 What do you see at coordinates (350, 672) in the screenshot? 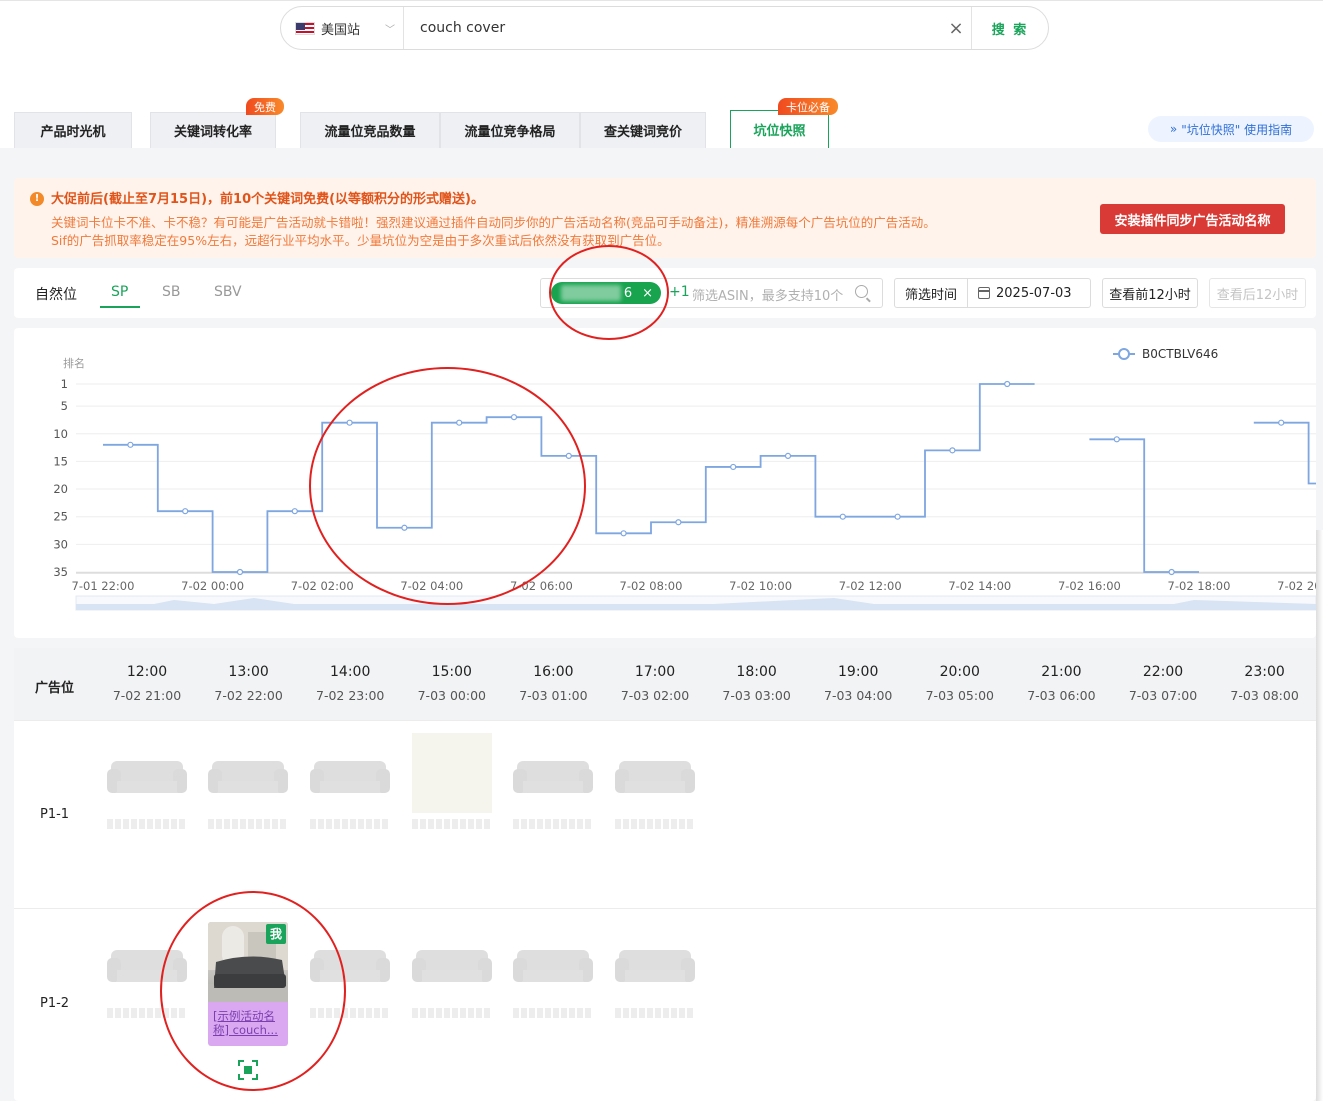
I see `column-hour: 14:00` at bounding box center [350, 672].